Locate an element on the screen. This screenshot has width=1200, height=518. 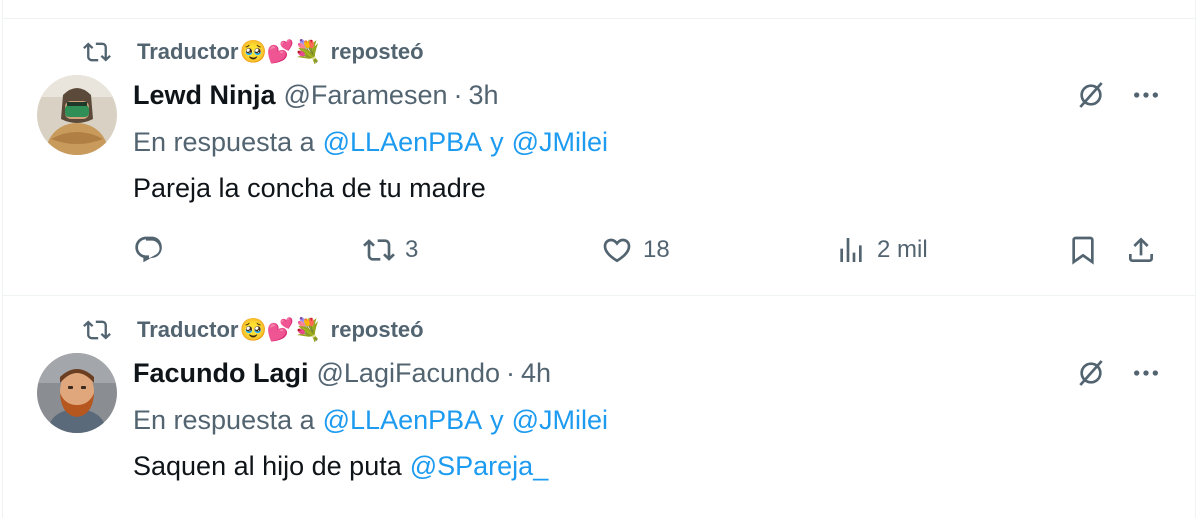
tweet-text: Saquen al hijo de puta @SPareja_ is located at coordinates (340, 466).